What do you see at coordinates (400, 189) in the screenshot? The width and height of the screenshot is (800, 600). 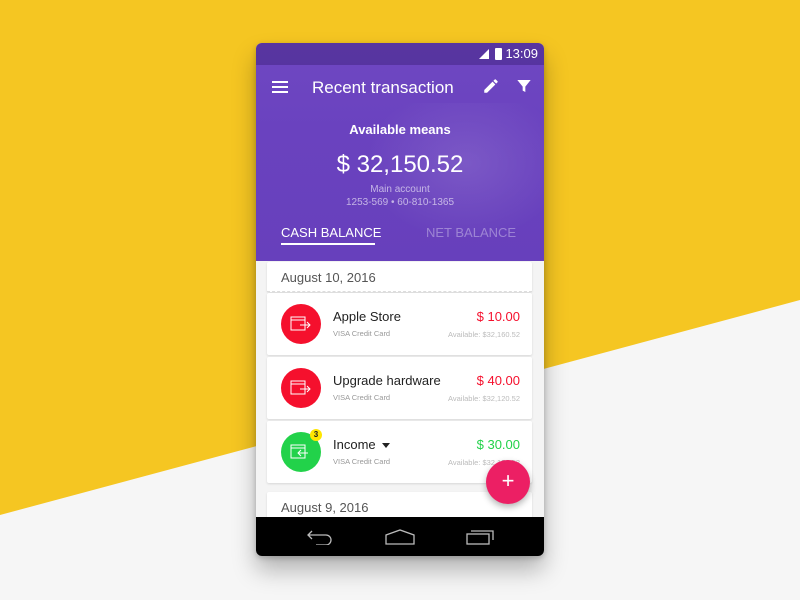 I see `account-name: Main account` at bounding box center [400, 189].